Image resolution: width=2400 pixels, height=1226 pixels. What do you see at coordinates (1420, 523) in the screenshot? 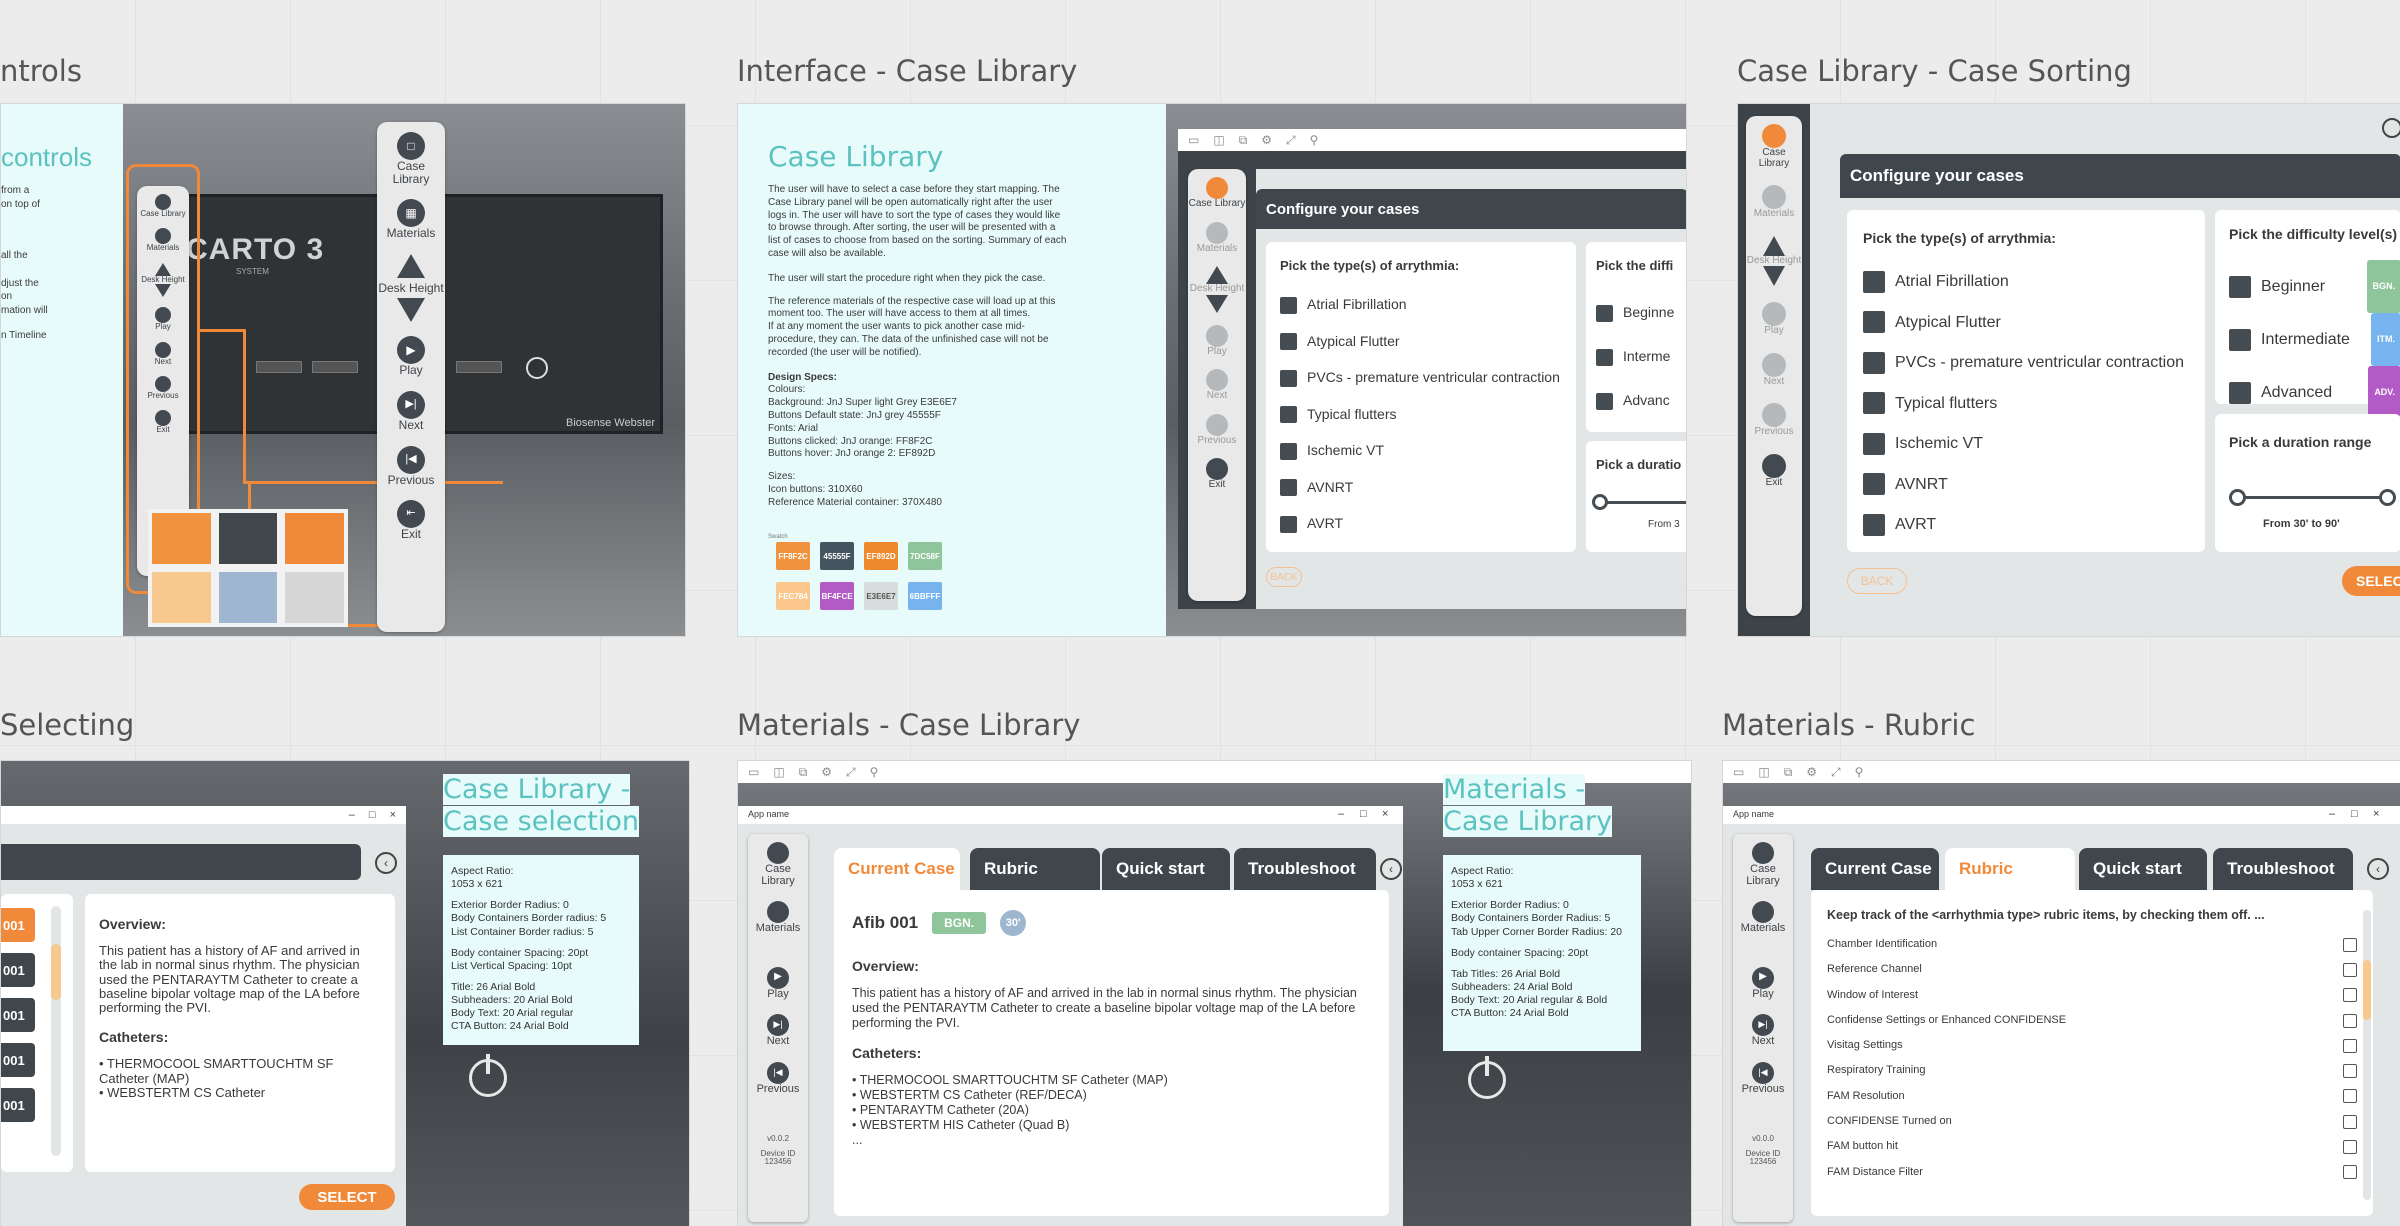
I see `arrhythmia-option: AVRT` at bounding box center [1420, 523].